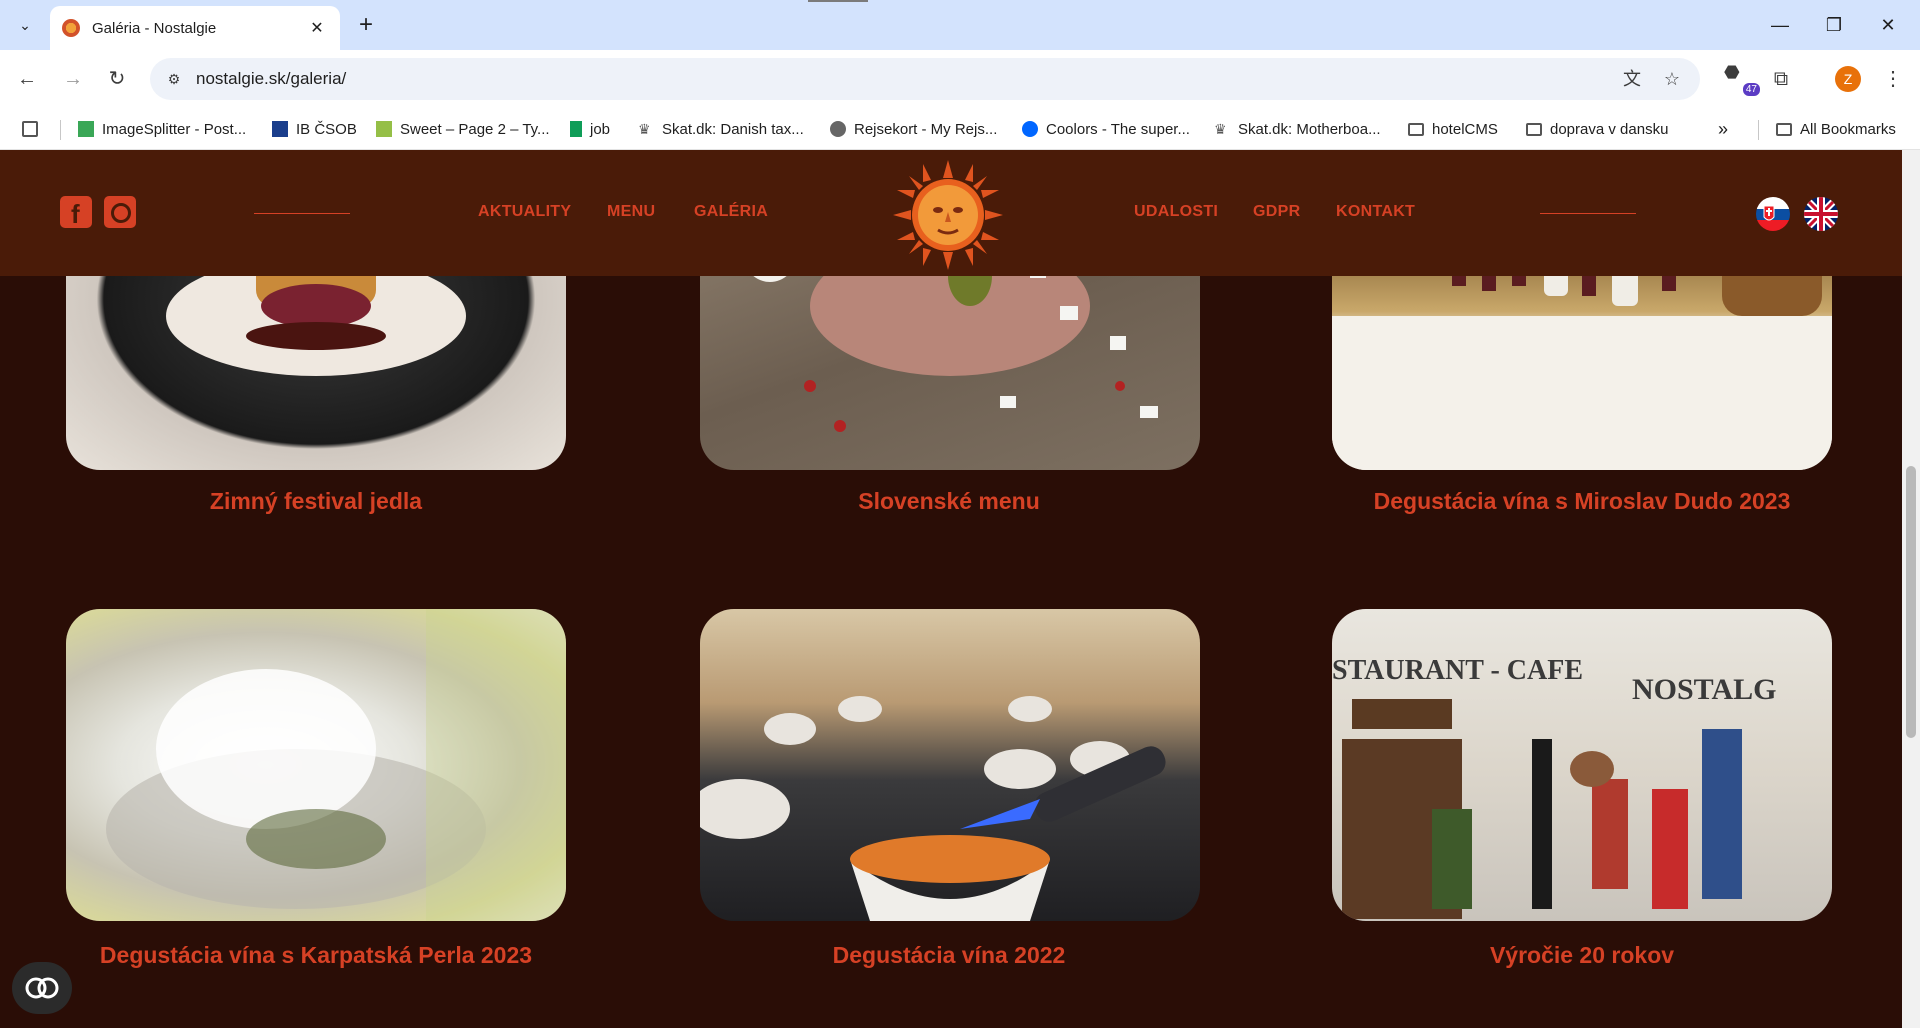  I want to click on cookie-settings-icon, so click(42, 988).